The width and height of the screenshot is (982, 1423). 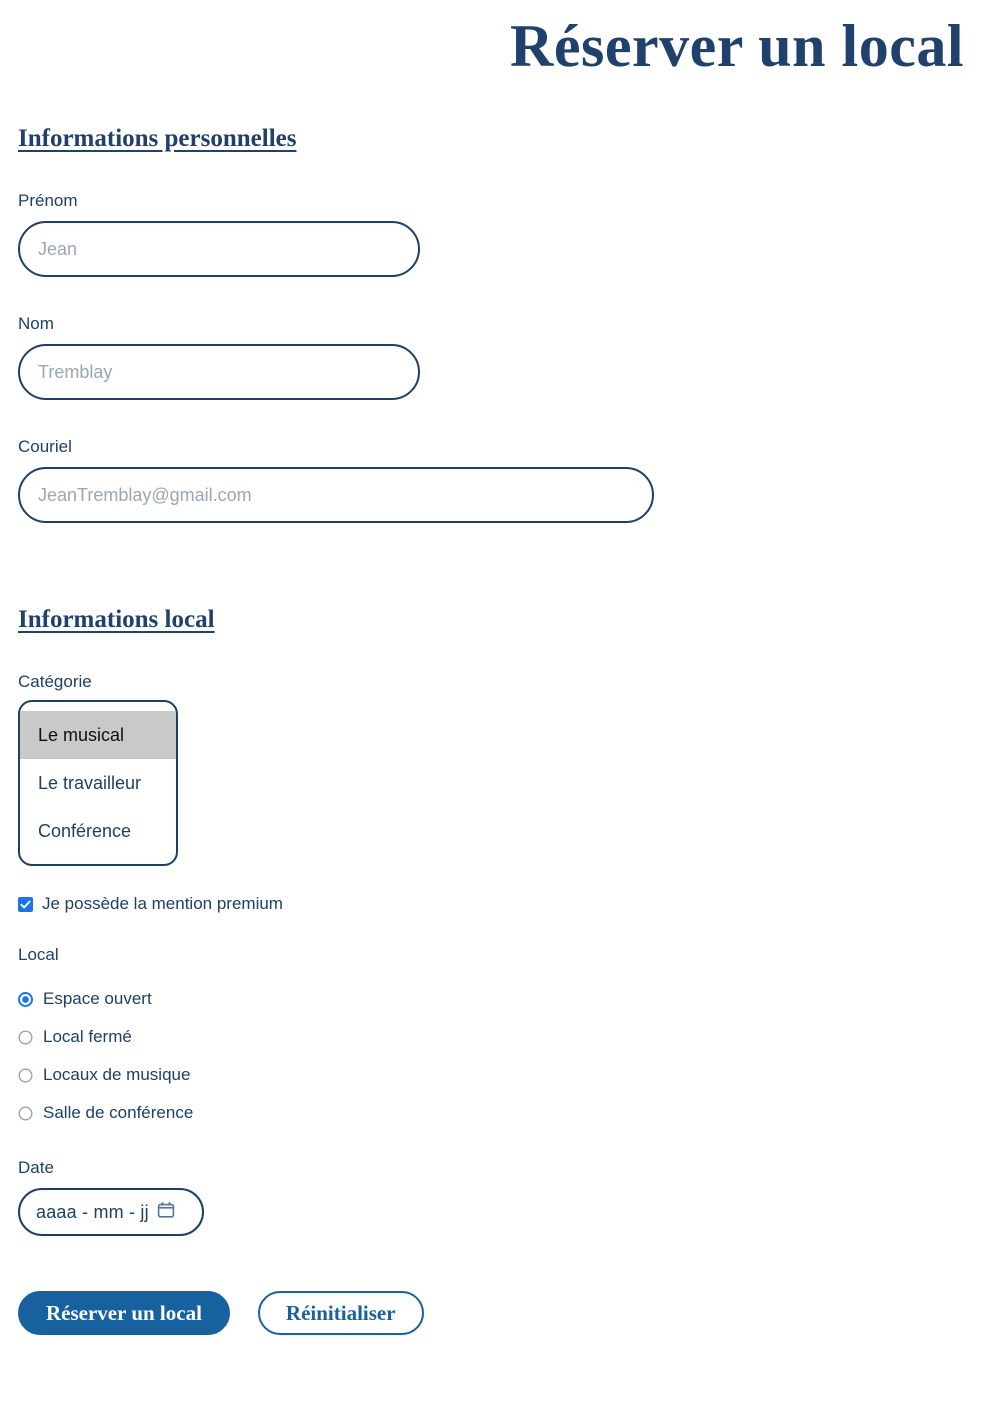 What do you see at coordinates (737, 46) in the screenshot?
I see `page-title: Réserver un local` at bounding box center [737, 46].